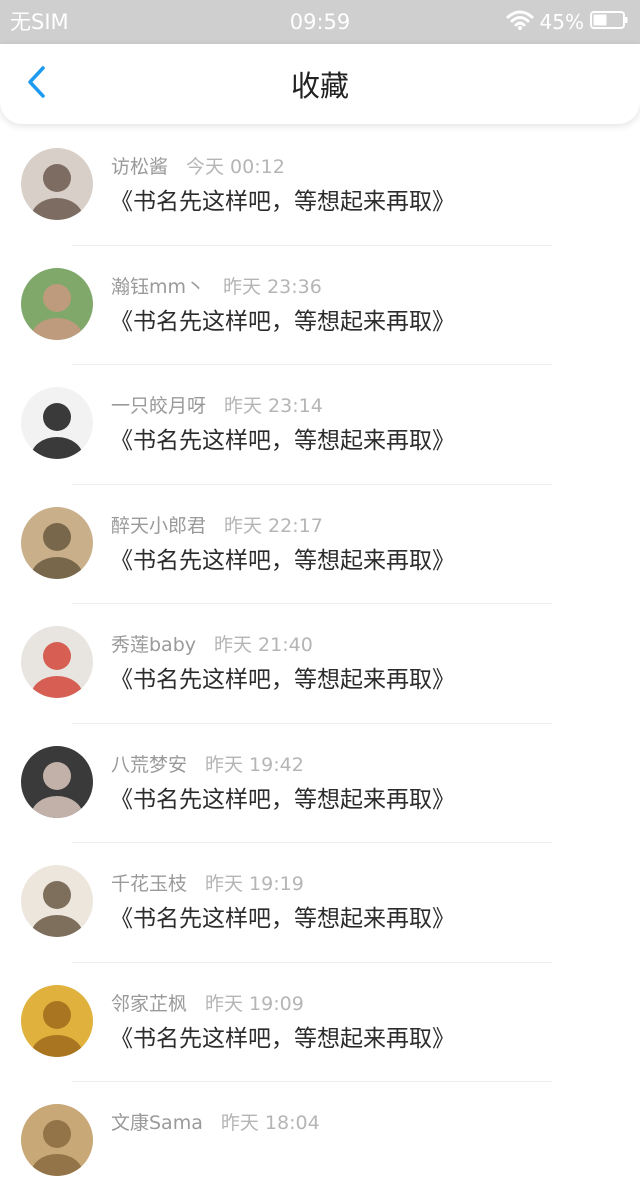 The height and width of the screenshot is (1202, 640). I want to click on item-meta: 八荒梦安 昨天 19:42, so click(207, 765).